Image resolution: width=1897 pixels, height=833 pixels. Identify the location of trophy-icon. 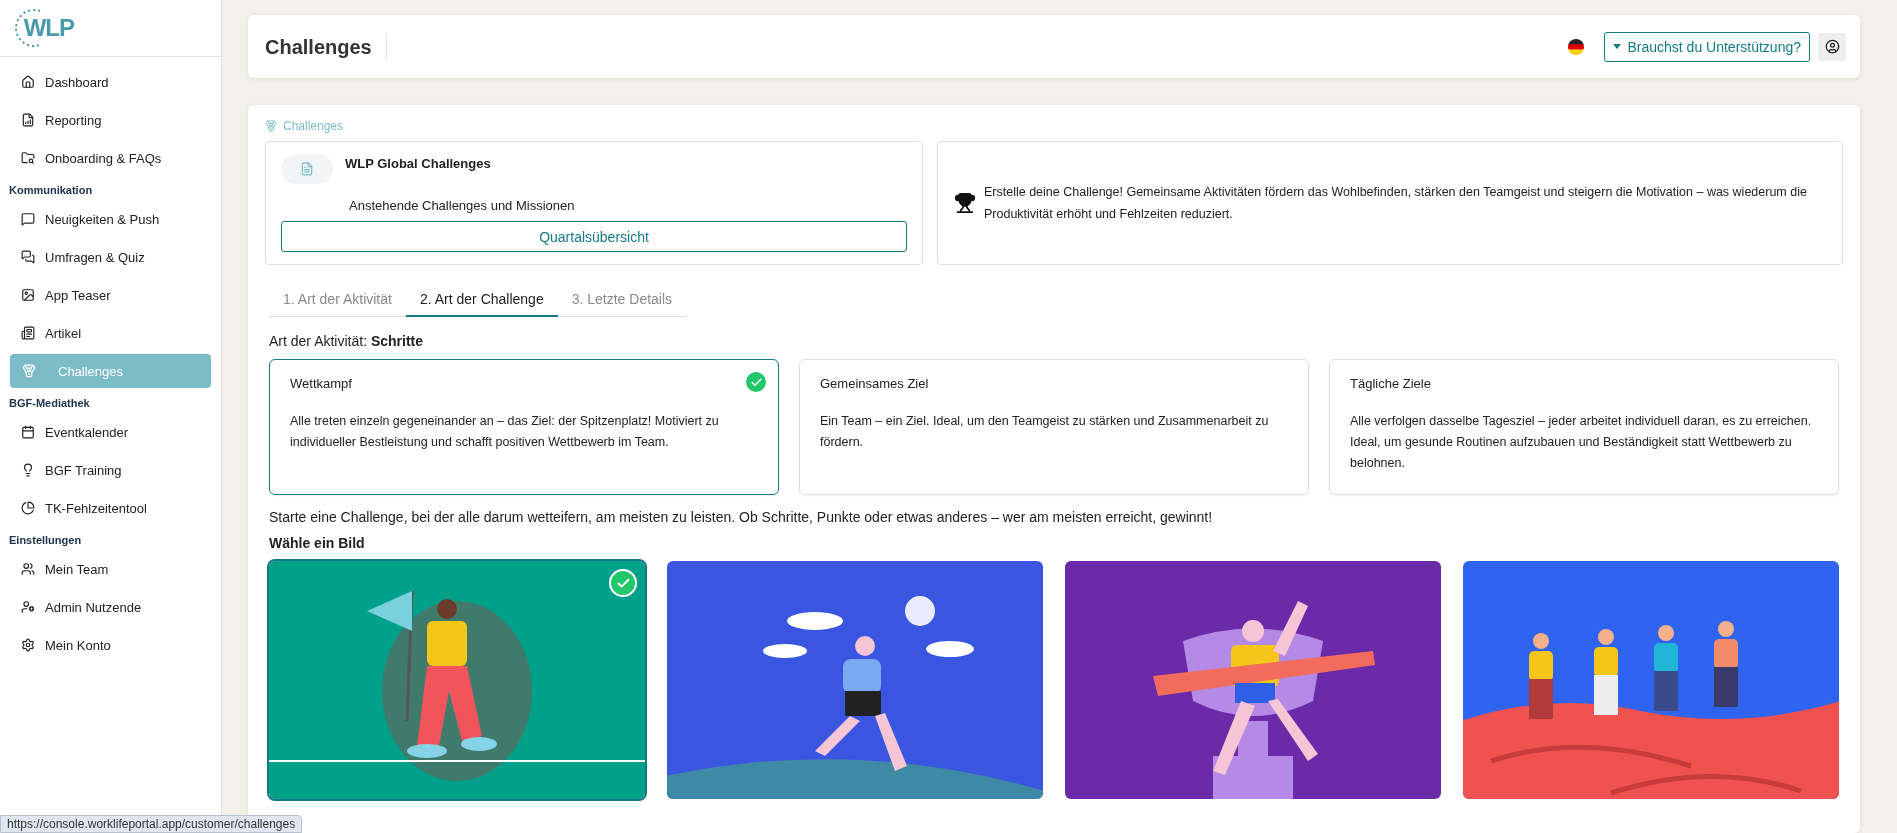
(965, 203).